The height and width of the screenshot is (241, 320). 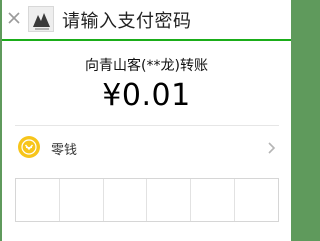 I want to click on dialog-header: 请输入支付密码, so click(x=146, y=19).